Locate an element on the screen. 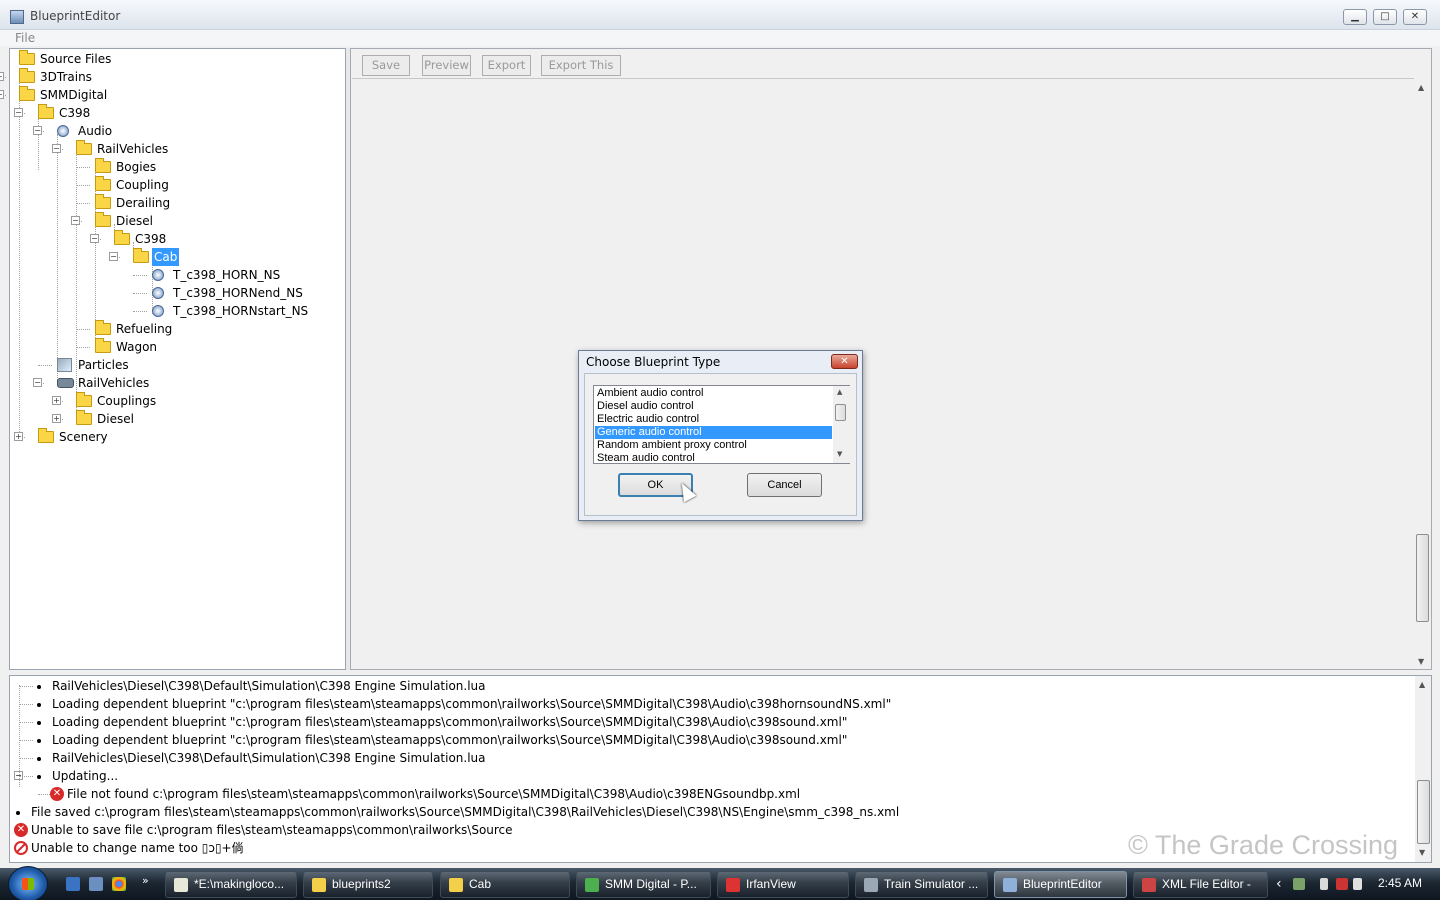 This screenshot has width=1440, height=900. log-scroll-up-icon: ▲ is located at coordinates (1422, 684).